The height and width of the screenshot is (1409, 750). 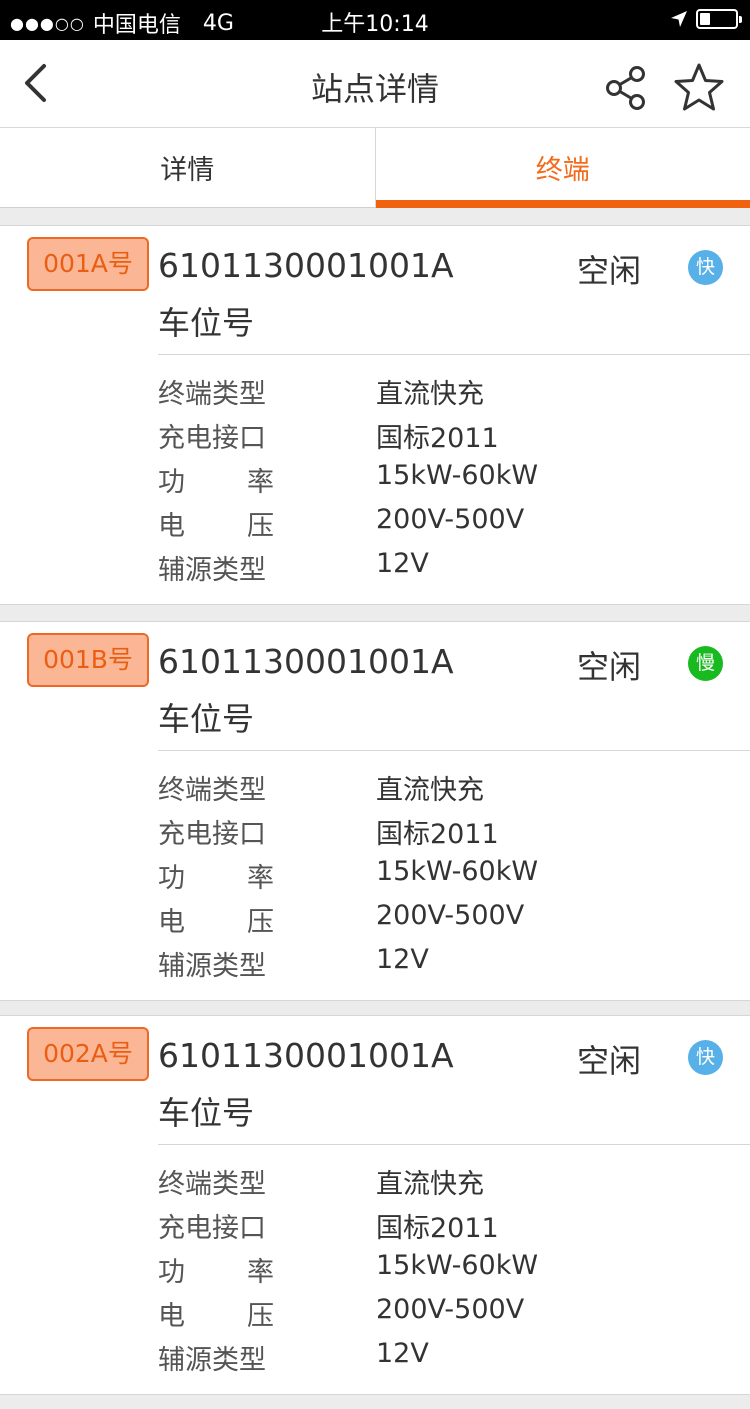 I want to click on status-right, so click(x=706, y=19).